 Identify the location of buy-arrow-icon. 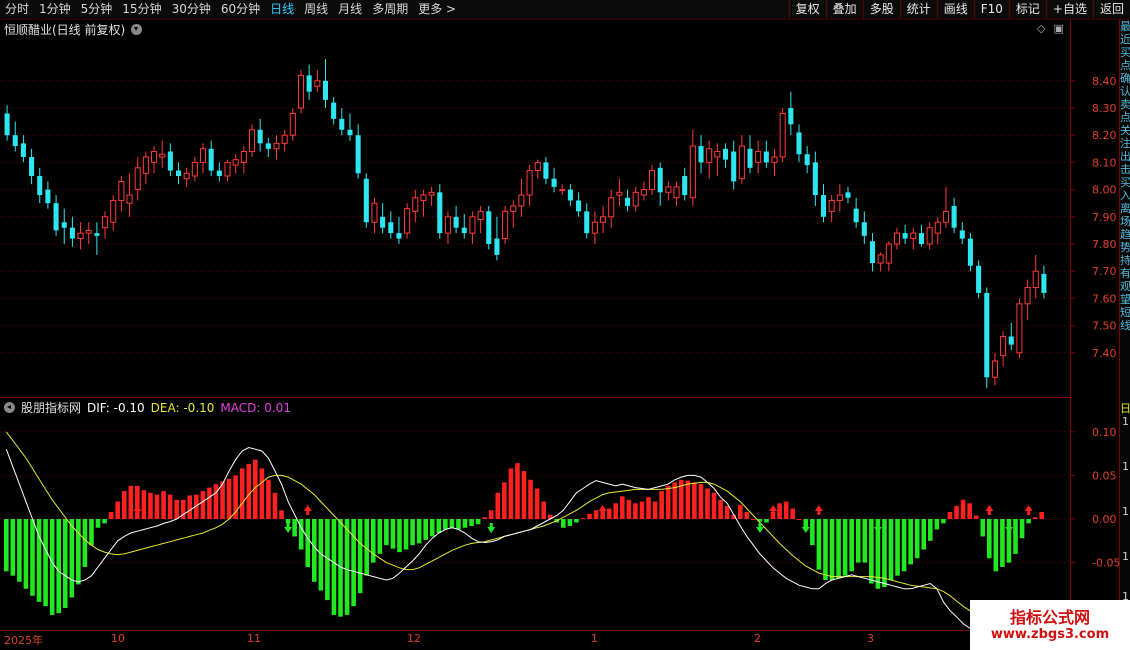
(989, 510).